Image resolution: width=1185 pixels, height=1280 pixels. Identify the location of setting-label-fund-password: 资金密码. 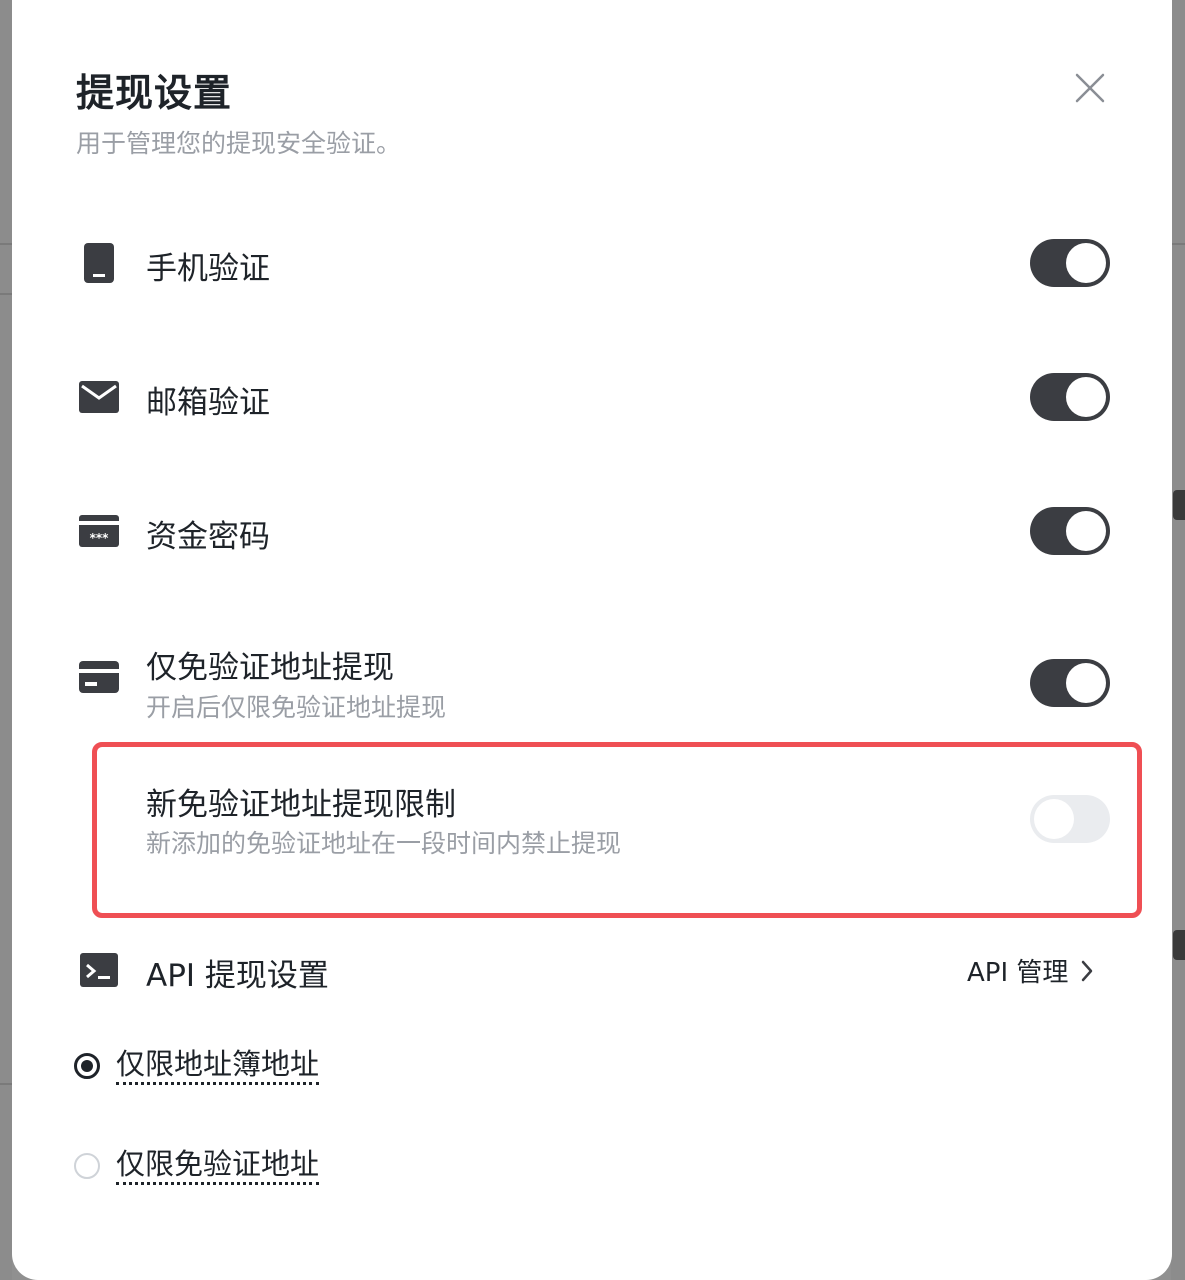
(208, 537).